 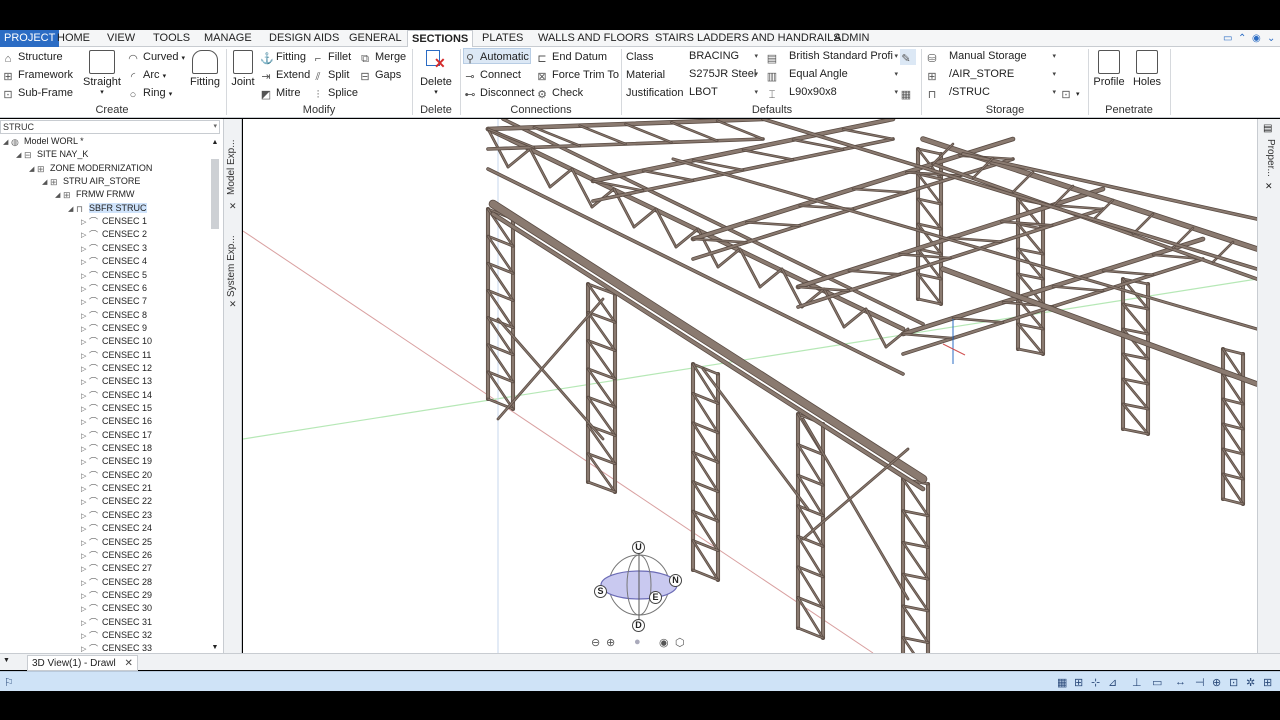 What do you see at coordinates (1271, 38) in the screenshot?
I see `ribbon-dropdown-icon: ⌄` at bounding box center [1271, 38].